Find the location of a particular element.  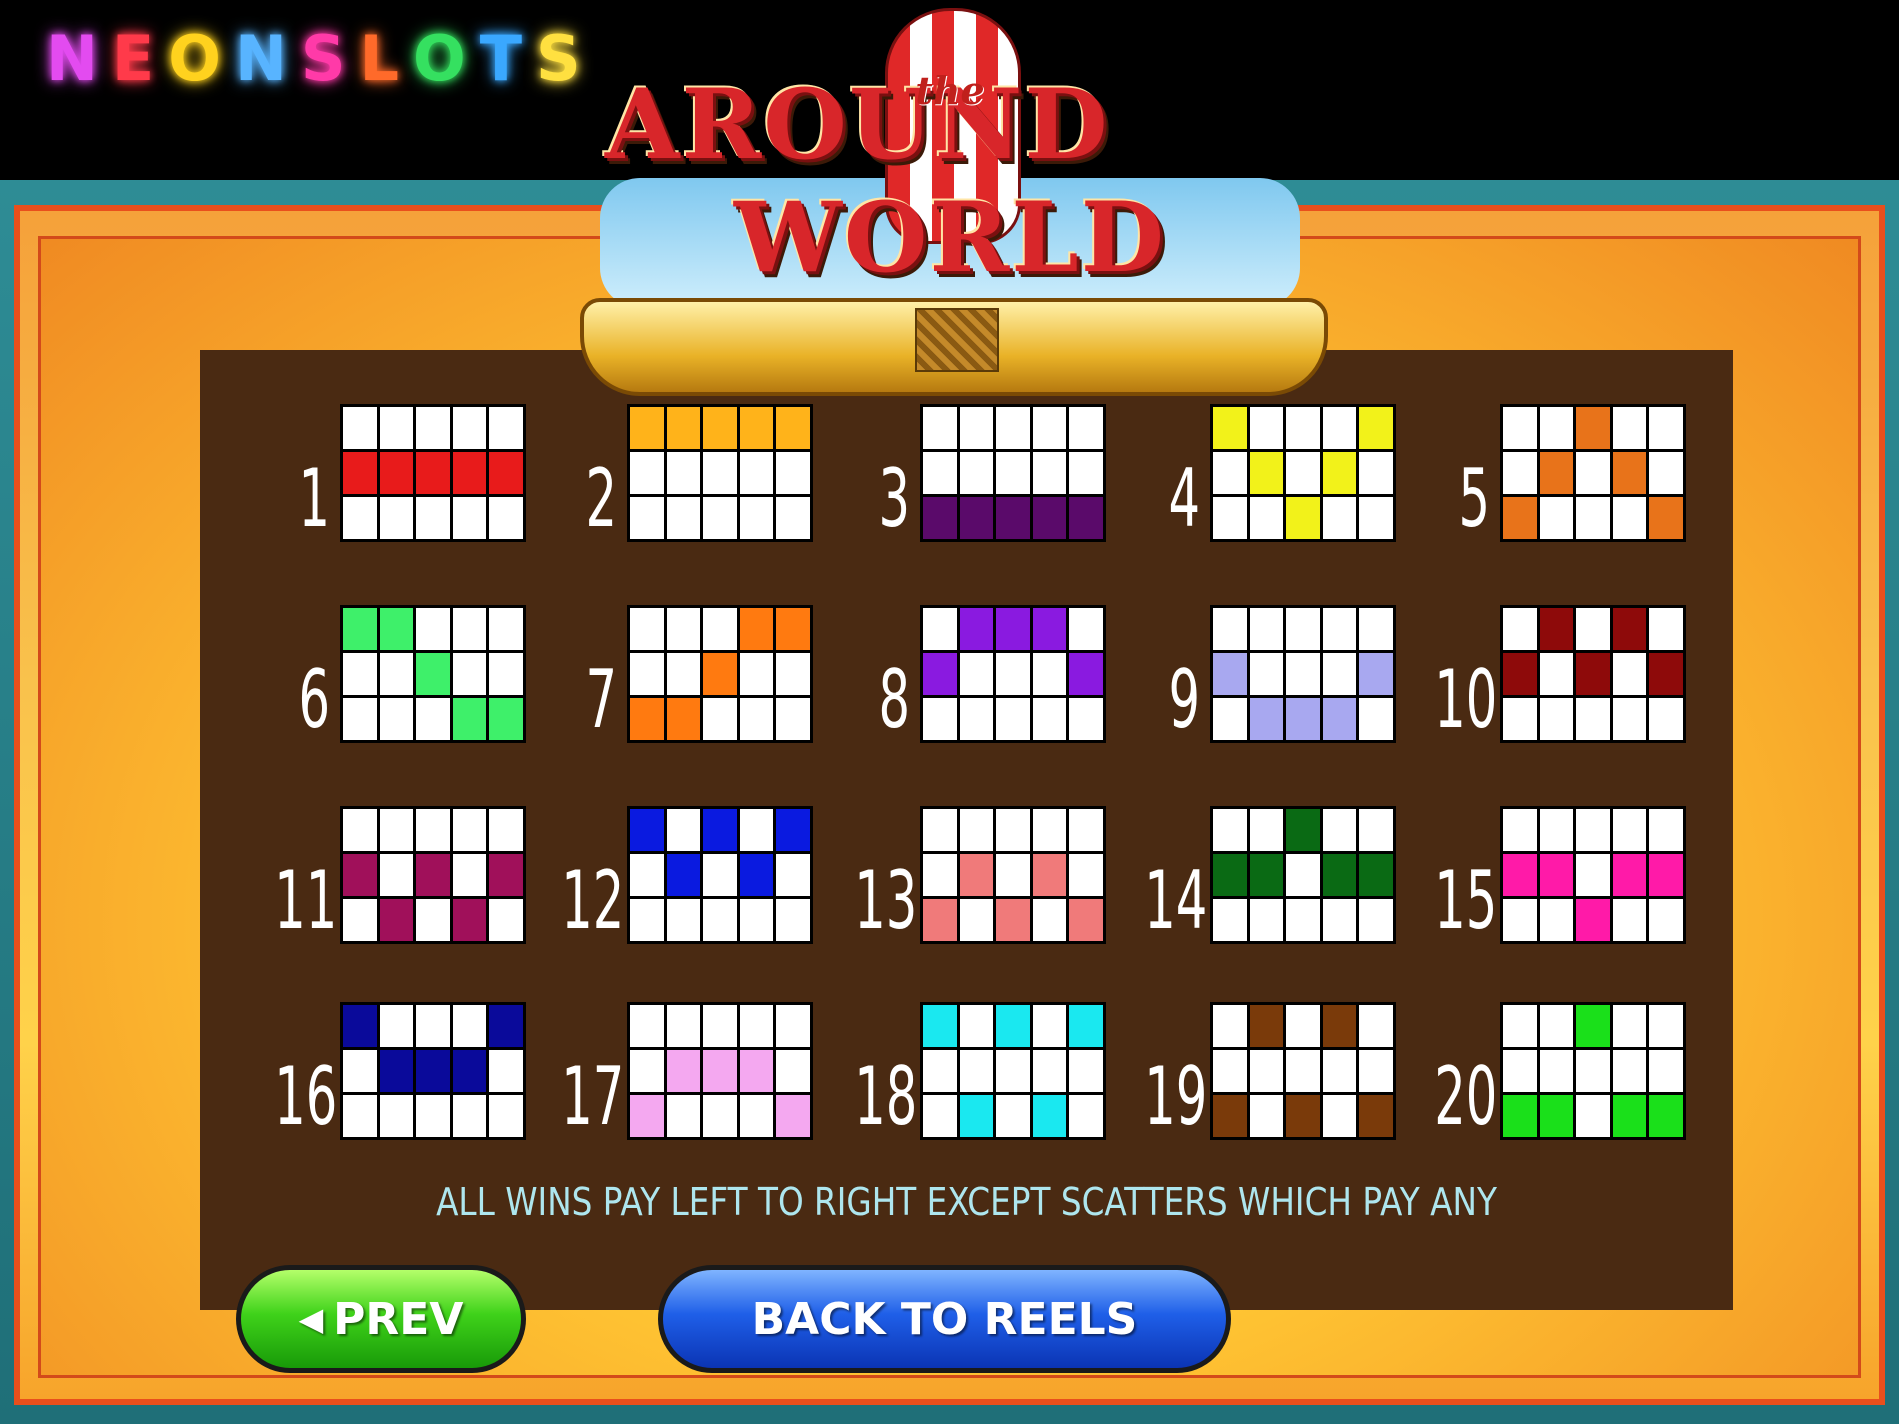

logo-the: the is located at coordinates (950, 90).